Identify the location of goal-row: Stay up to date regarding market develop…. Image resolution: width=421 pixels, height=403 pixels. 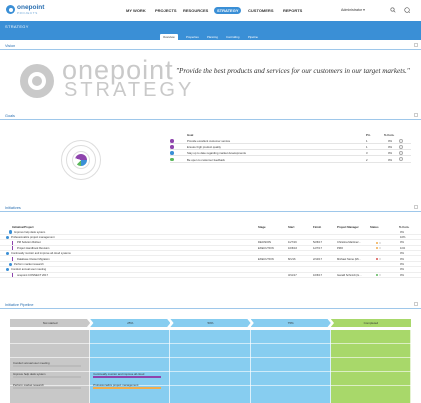
(290, 153).